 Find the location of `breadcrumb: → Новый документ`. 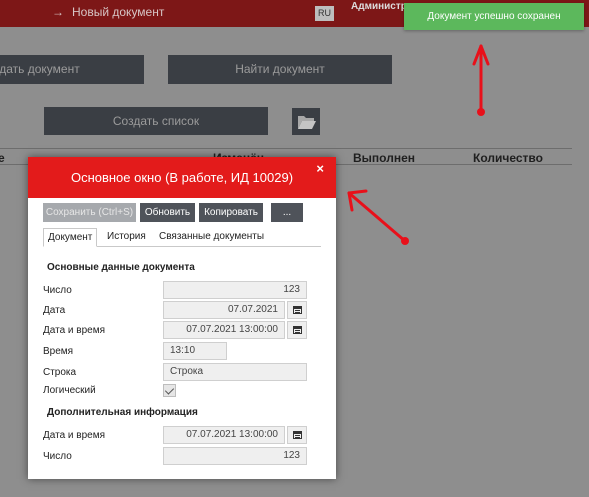

breadcrumb: → Новый документ is located at coordinates (108, 12).